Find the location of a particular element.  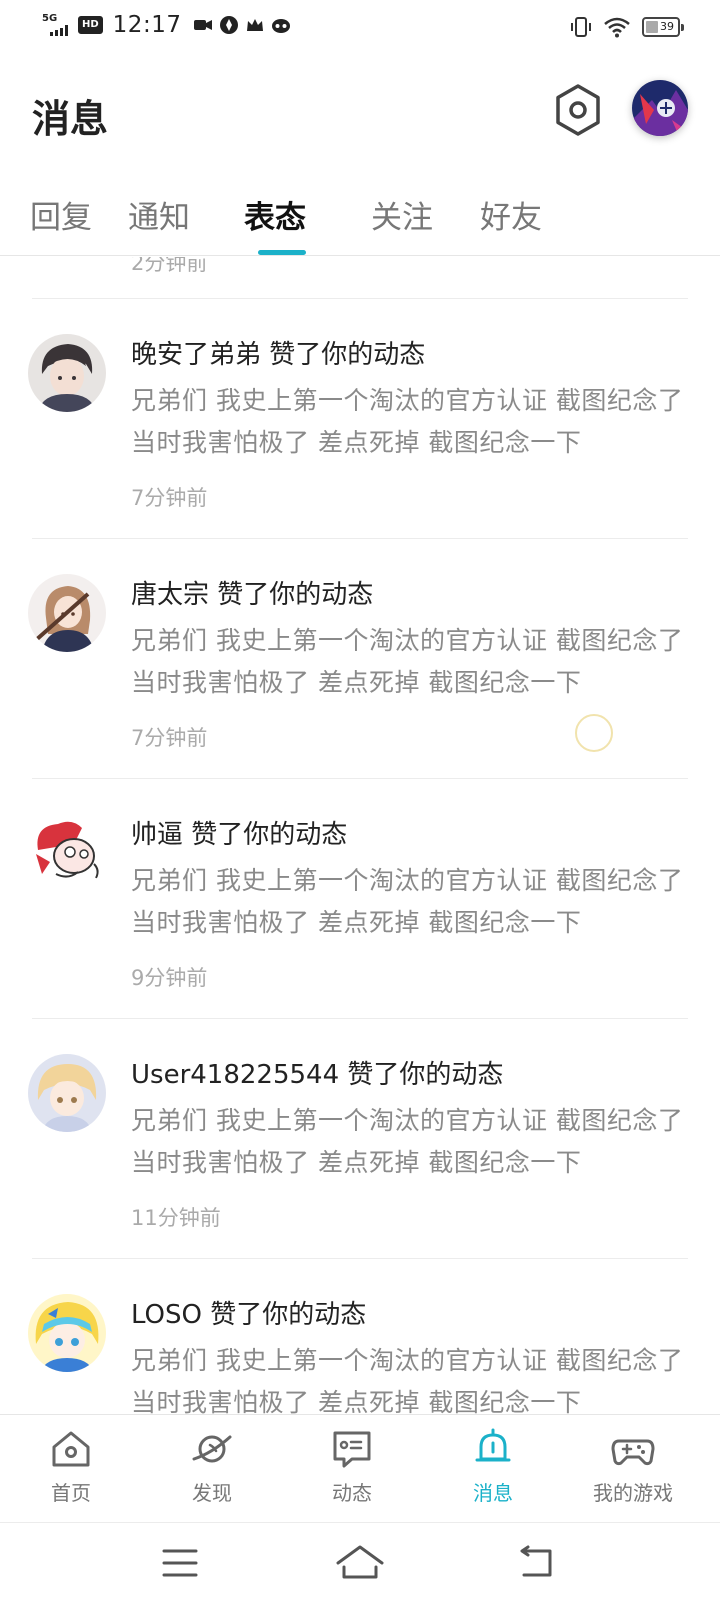

header: 消息 is located at coordinates (360, 111).